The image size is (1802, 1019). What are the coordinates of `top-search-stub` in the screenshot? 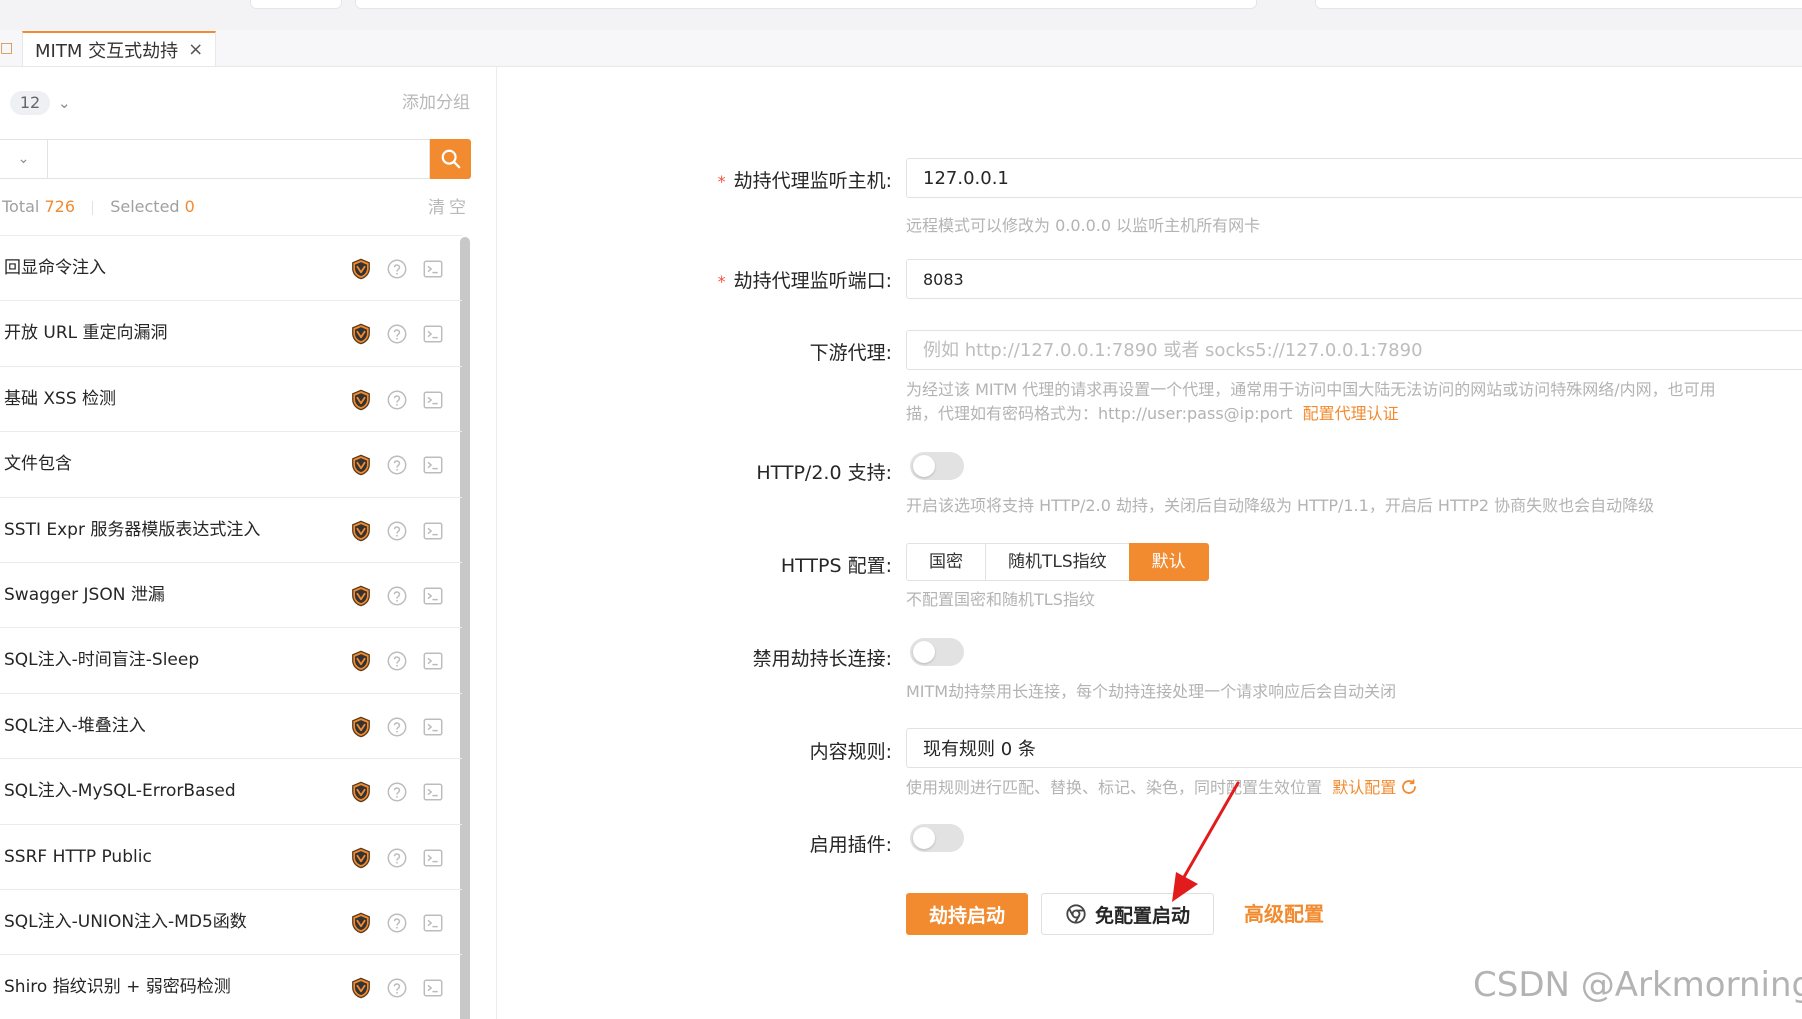 It's located at (1558, 4).